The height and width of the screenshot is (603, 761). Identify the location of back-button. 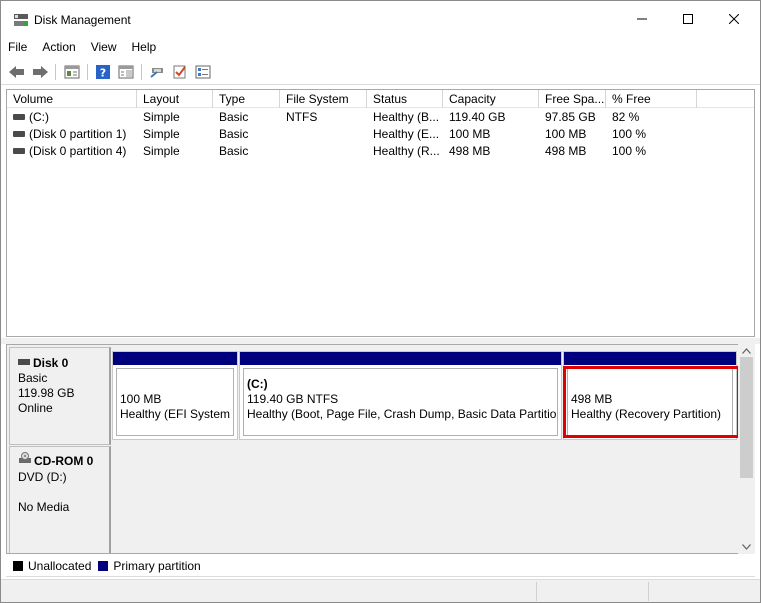
(17, 72).